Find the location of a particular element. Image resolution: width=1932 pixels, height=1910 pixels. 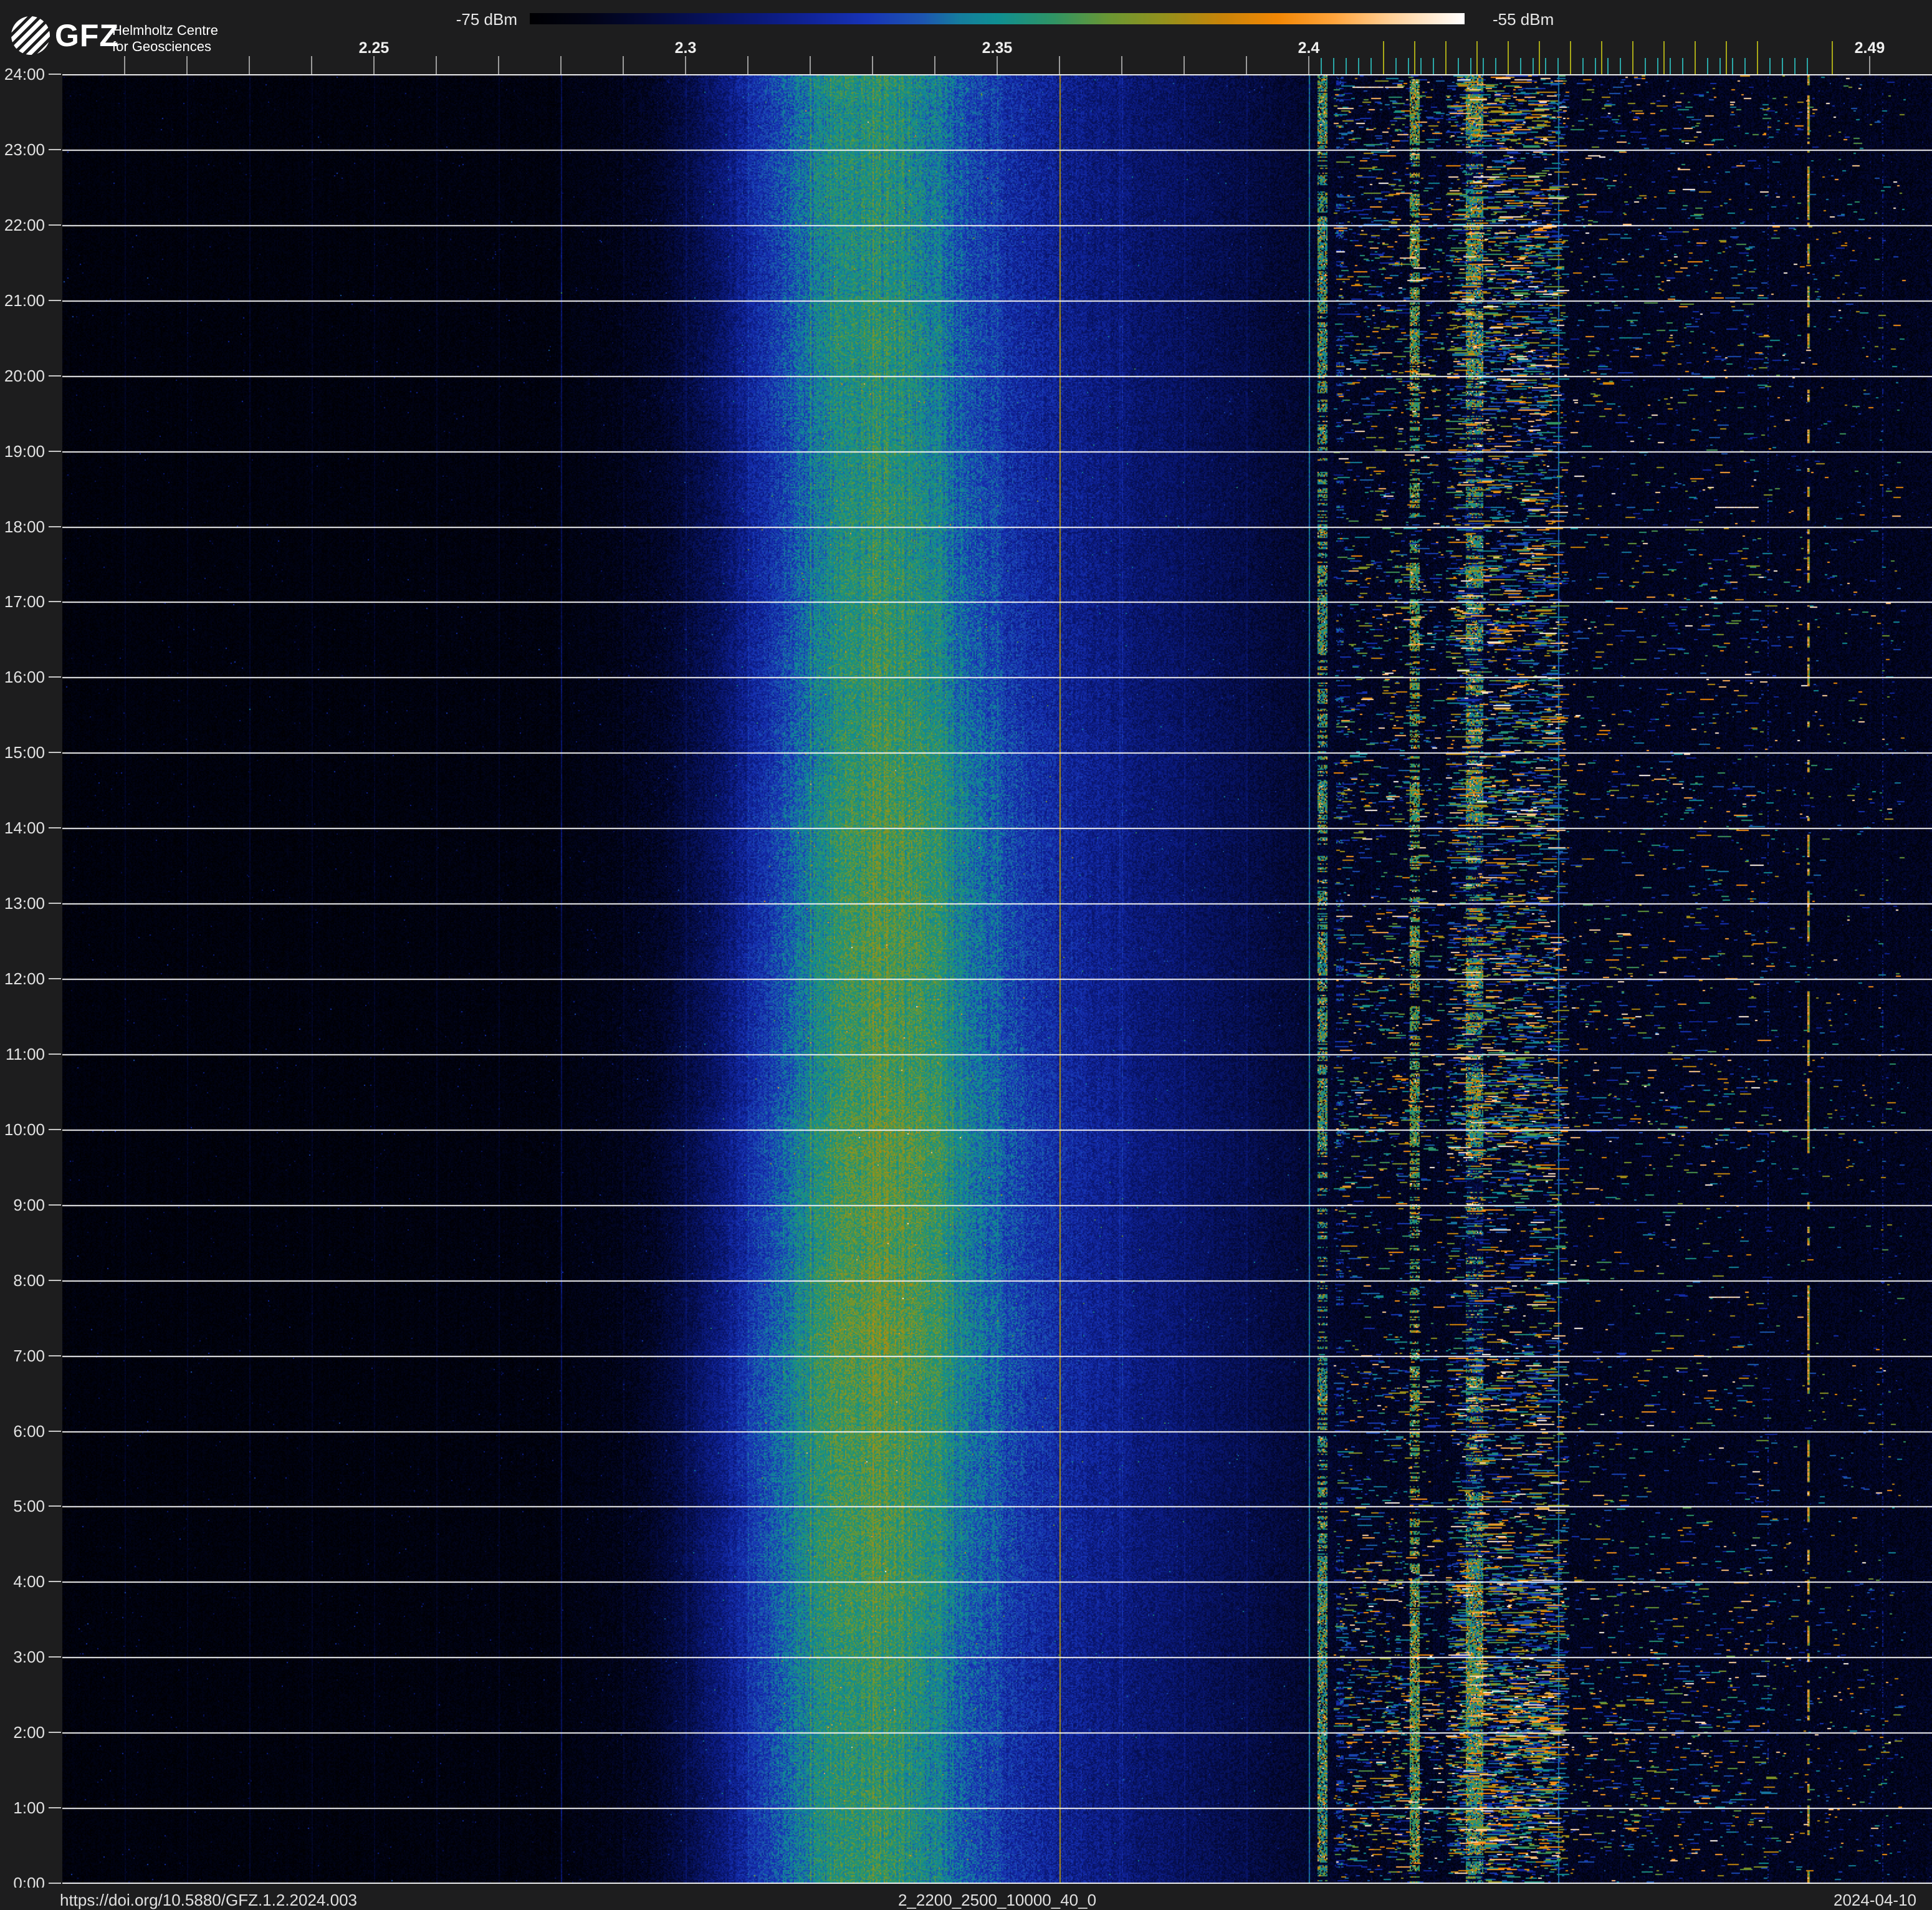

freq-tick-label: 2.35 is located at coordinates (997, 48).